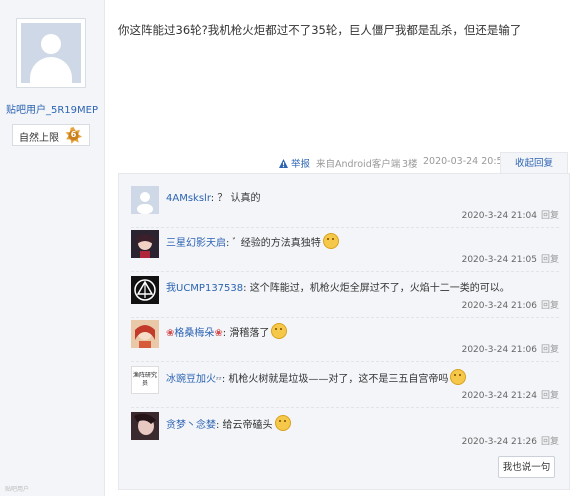  I want to click on reply-avatar-text: 渔阵研究员, so click(144, 379).